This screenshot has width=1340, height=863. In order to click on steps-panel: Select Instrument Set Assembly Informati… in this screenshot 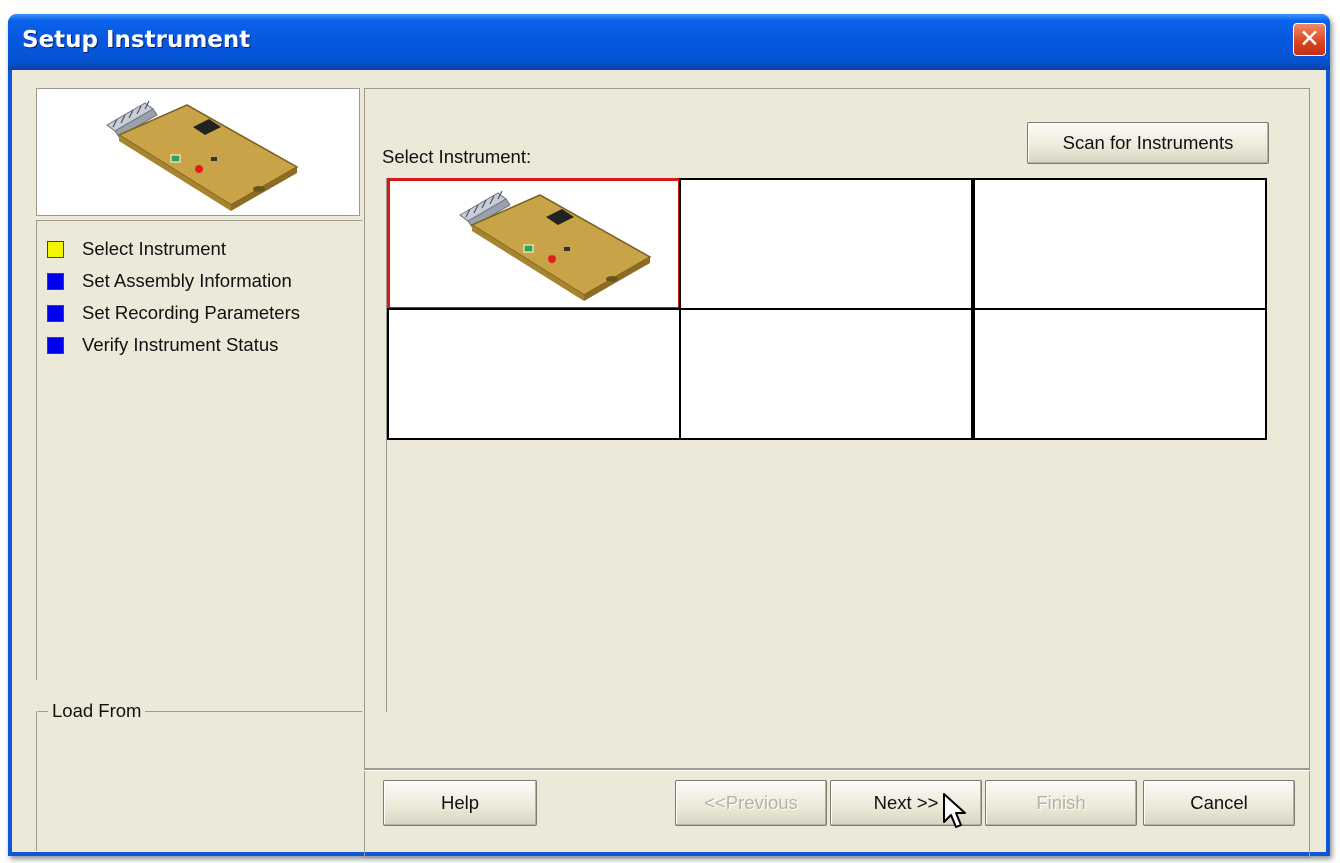, I will do `click(199, 450)`.